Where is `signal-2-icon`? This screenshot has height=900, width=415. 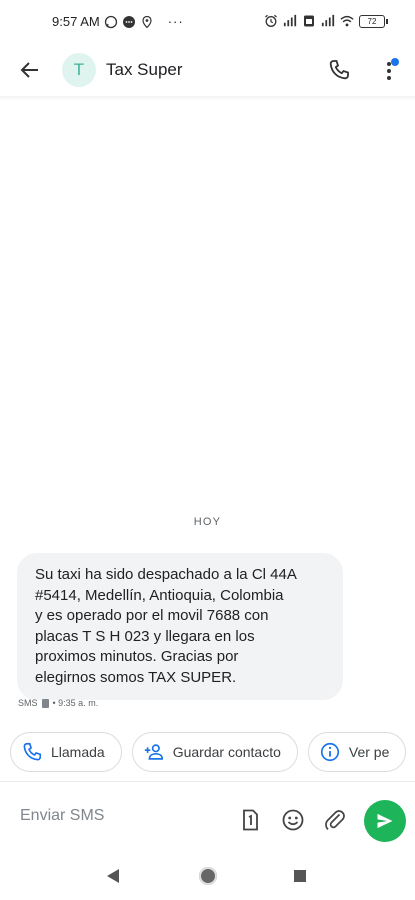
signal-2-icon is located at coordinates (328, 20).